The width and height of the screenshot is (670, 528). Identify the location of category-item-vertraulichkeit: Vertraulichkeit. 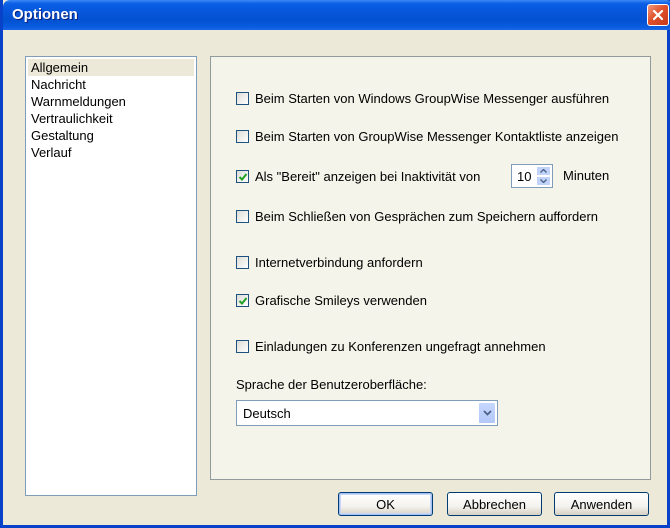
(111, 118).